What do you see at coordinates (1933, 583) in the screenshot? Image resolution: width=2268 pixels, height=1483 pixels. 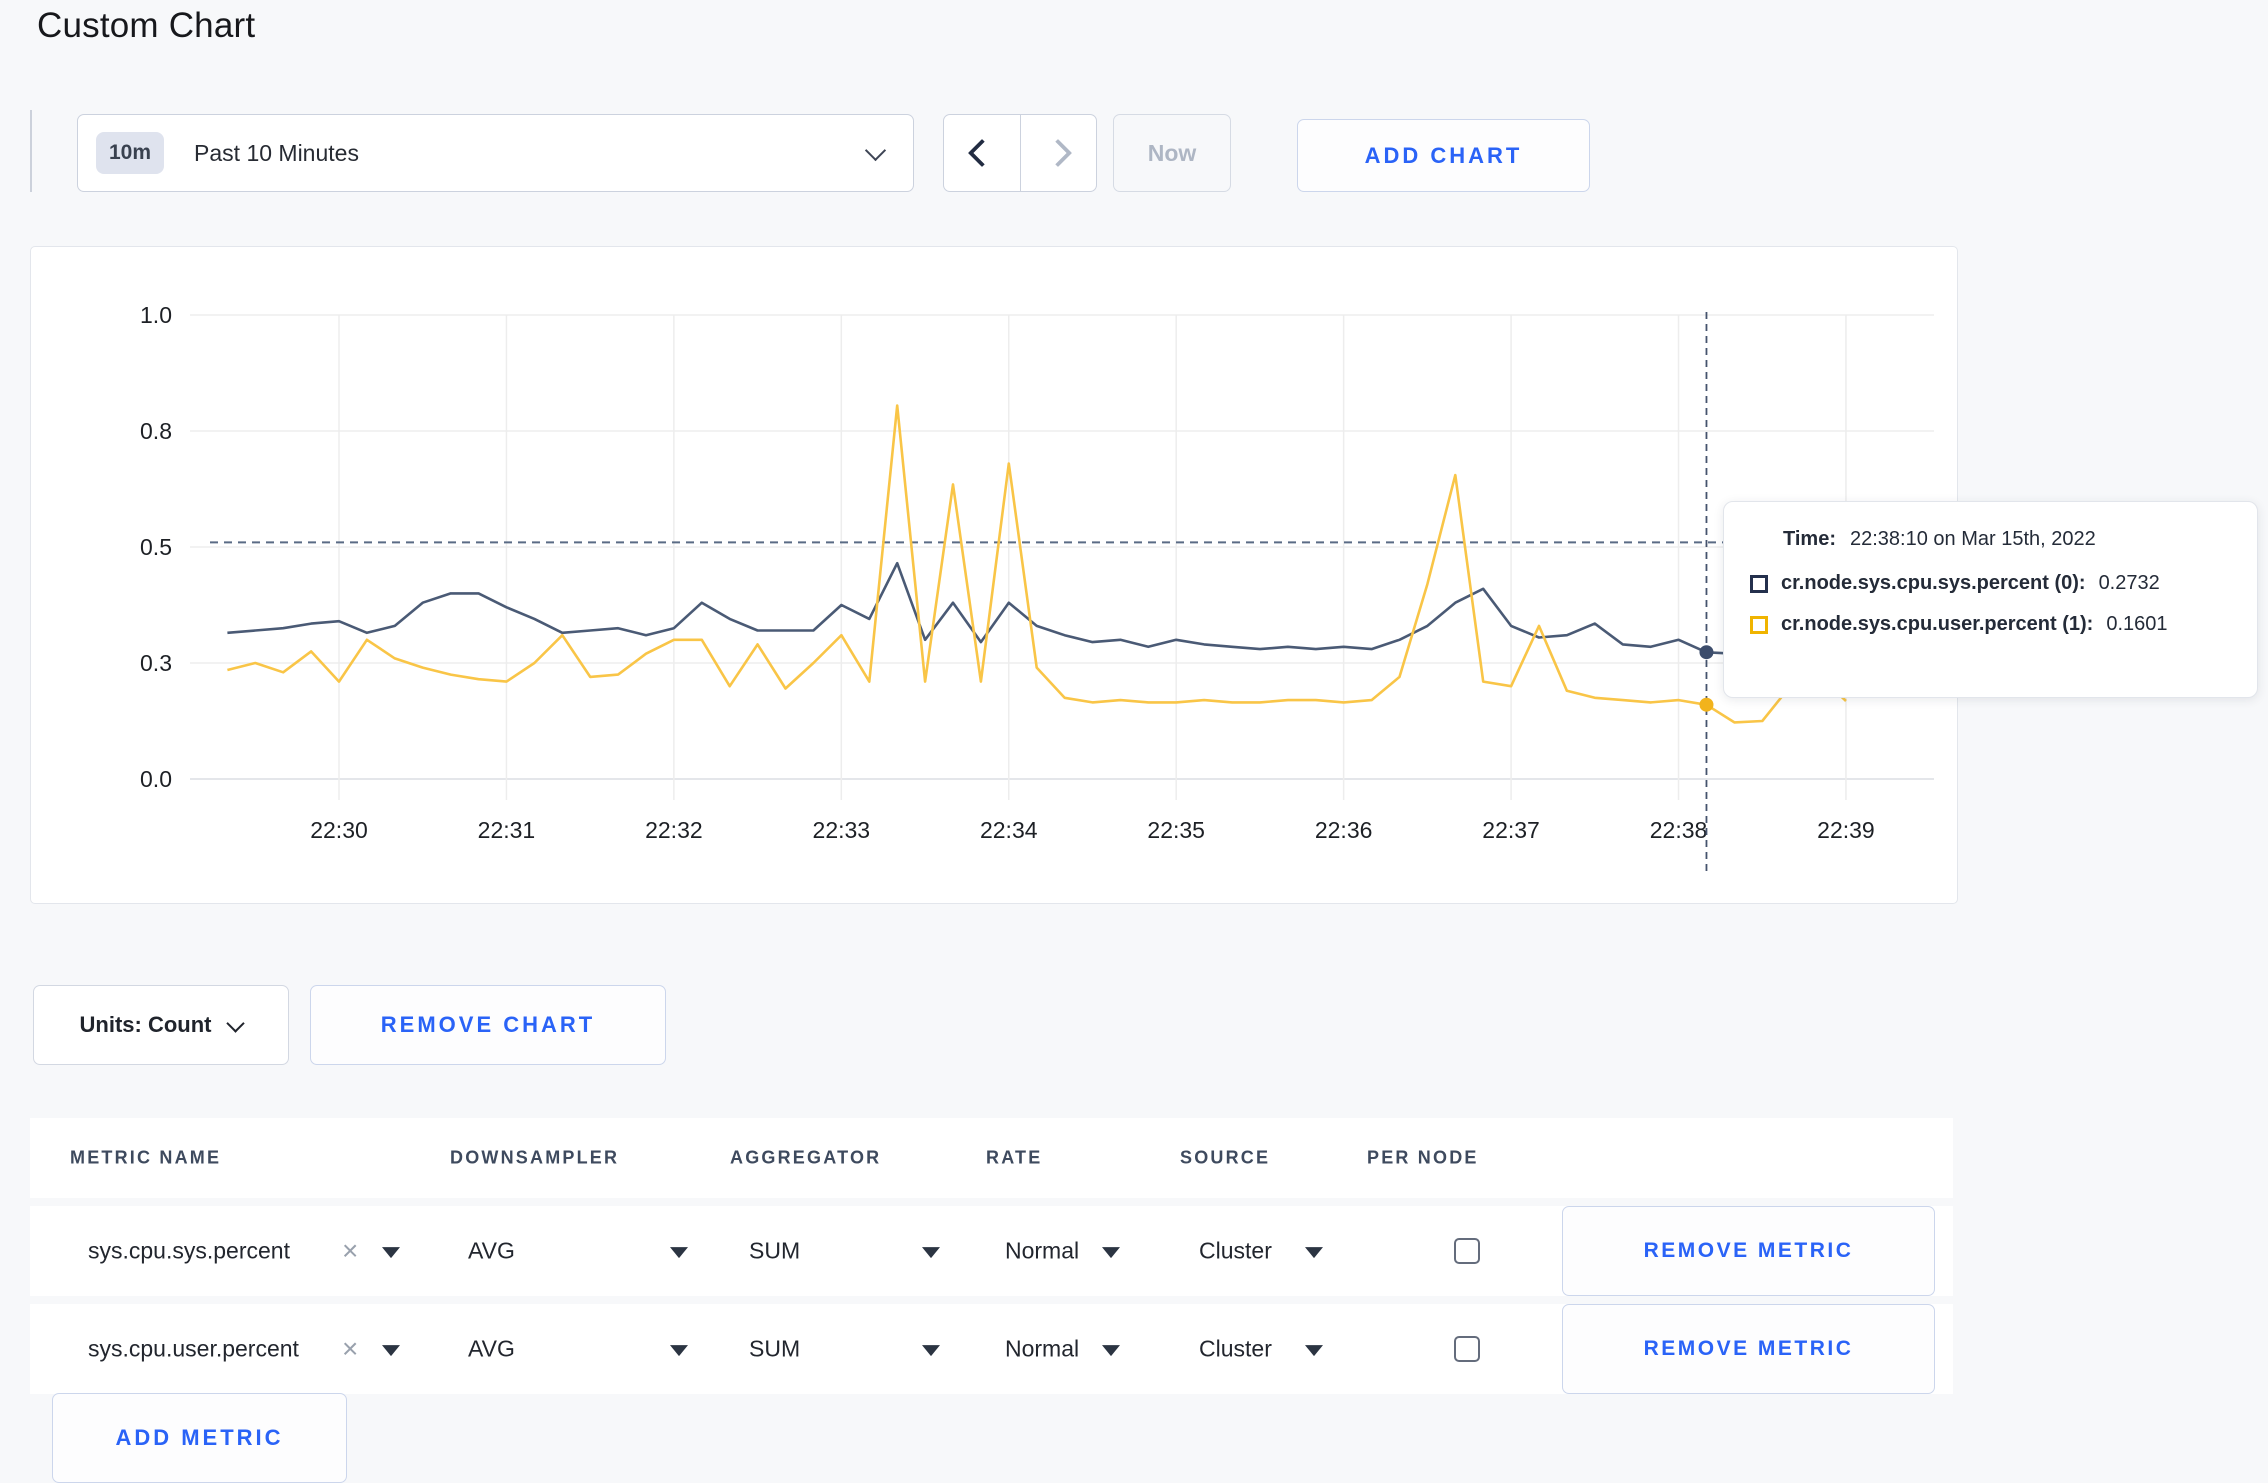 I see `tooltip-series-name: cr.node.sys.cpu.sys.percent (0):` at bounding box center [1933, 583].